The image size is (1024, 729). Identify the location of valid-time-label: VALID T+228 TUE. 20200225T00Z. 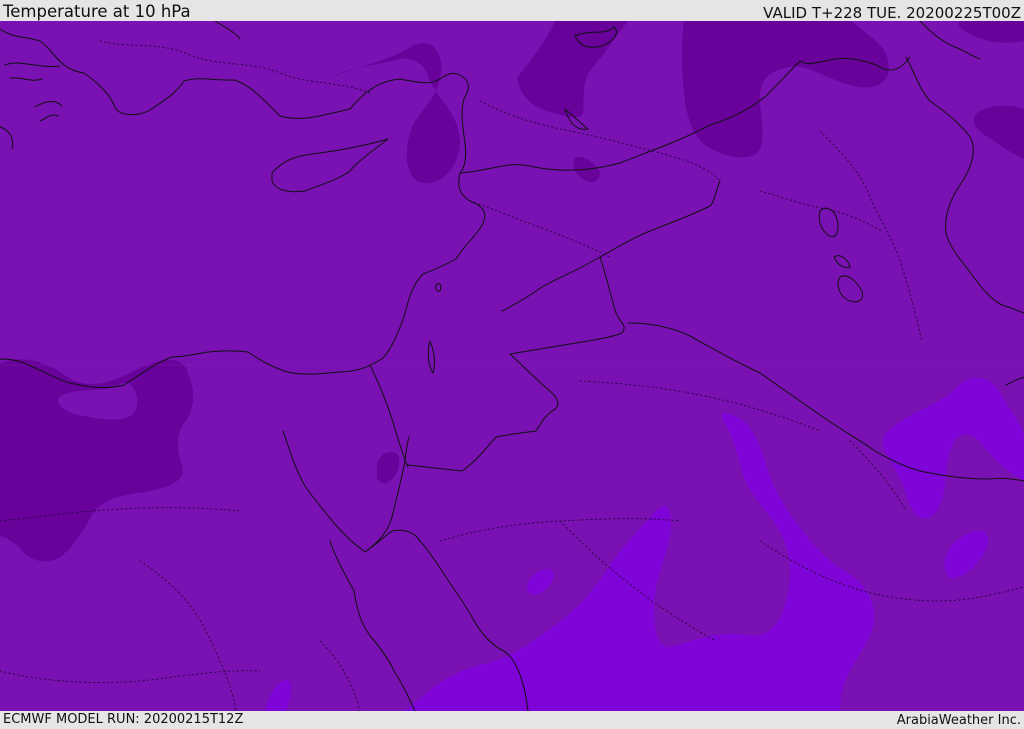
(892, 13).